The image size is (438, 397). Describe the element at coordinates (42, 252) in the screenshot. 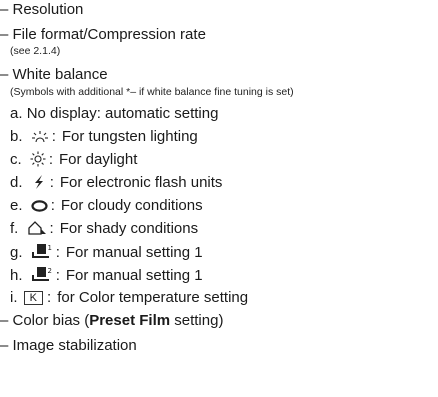

I see `manual-1-icon: 1` at that location.